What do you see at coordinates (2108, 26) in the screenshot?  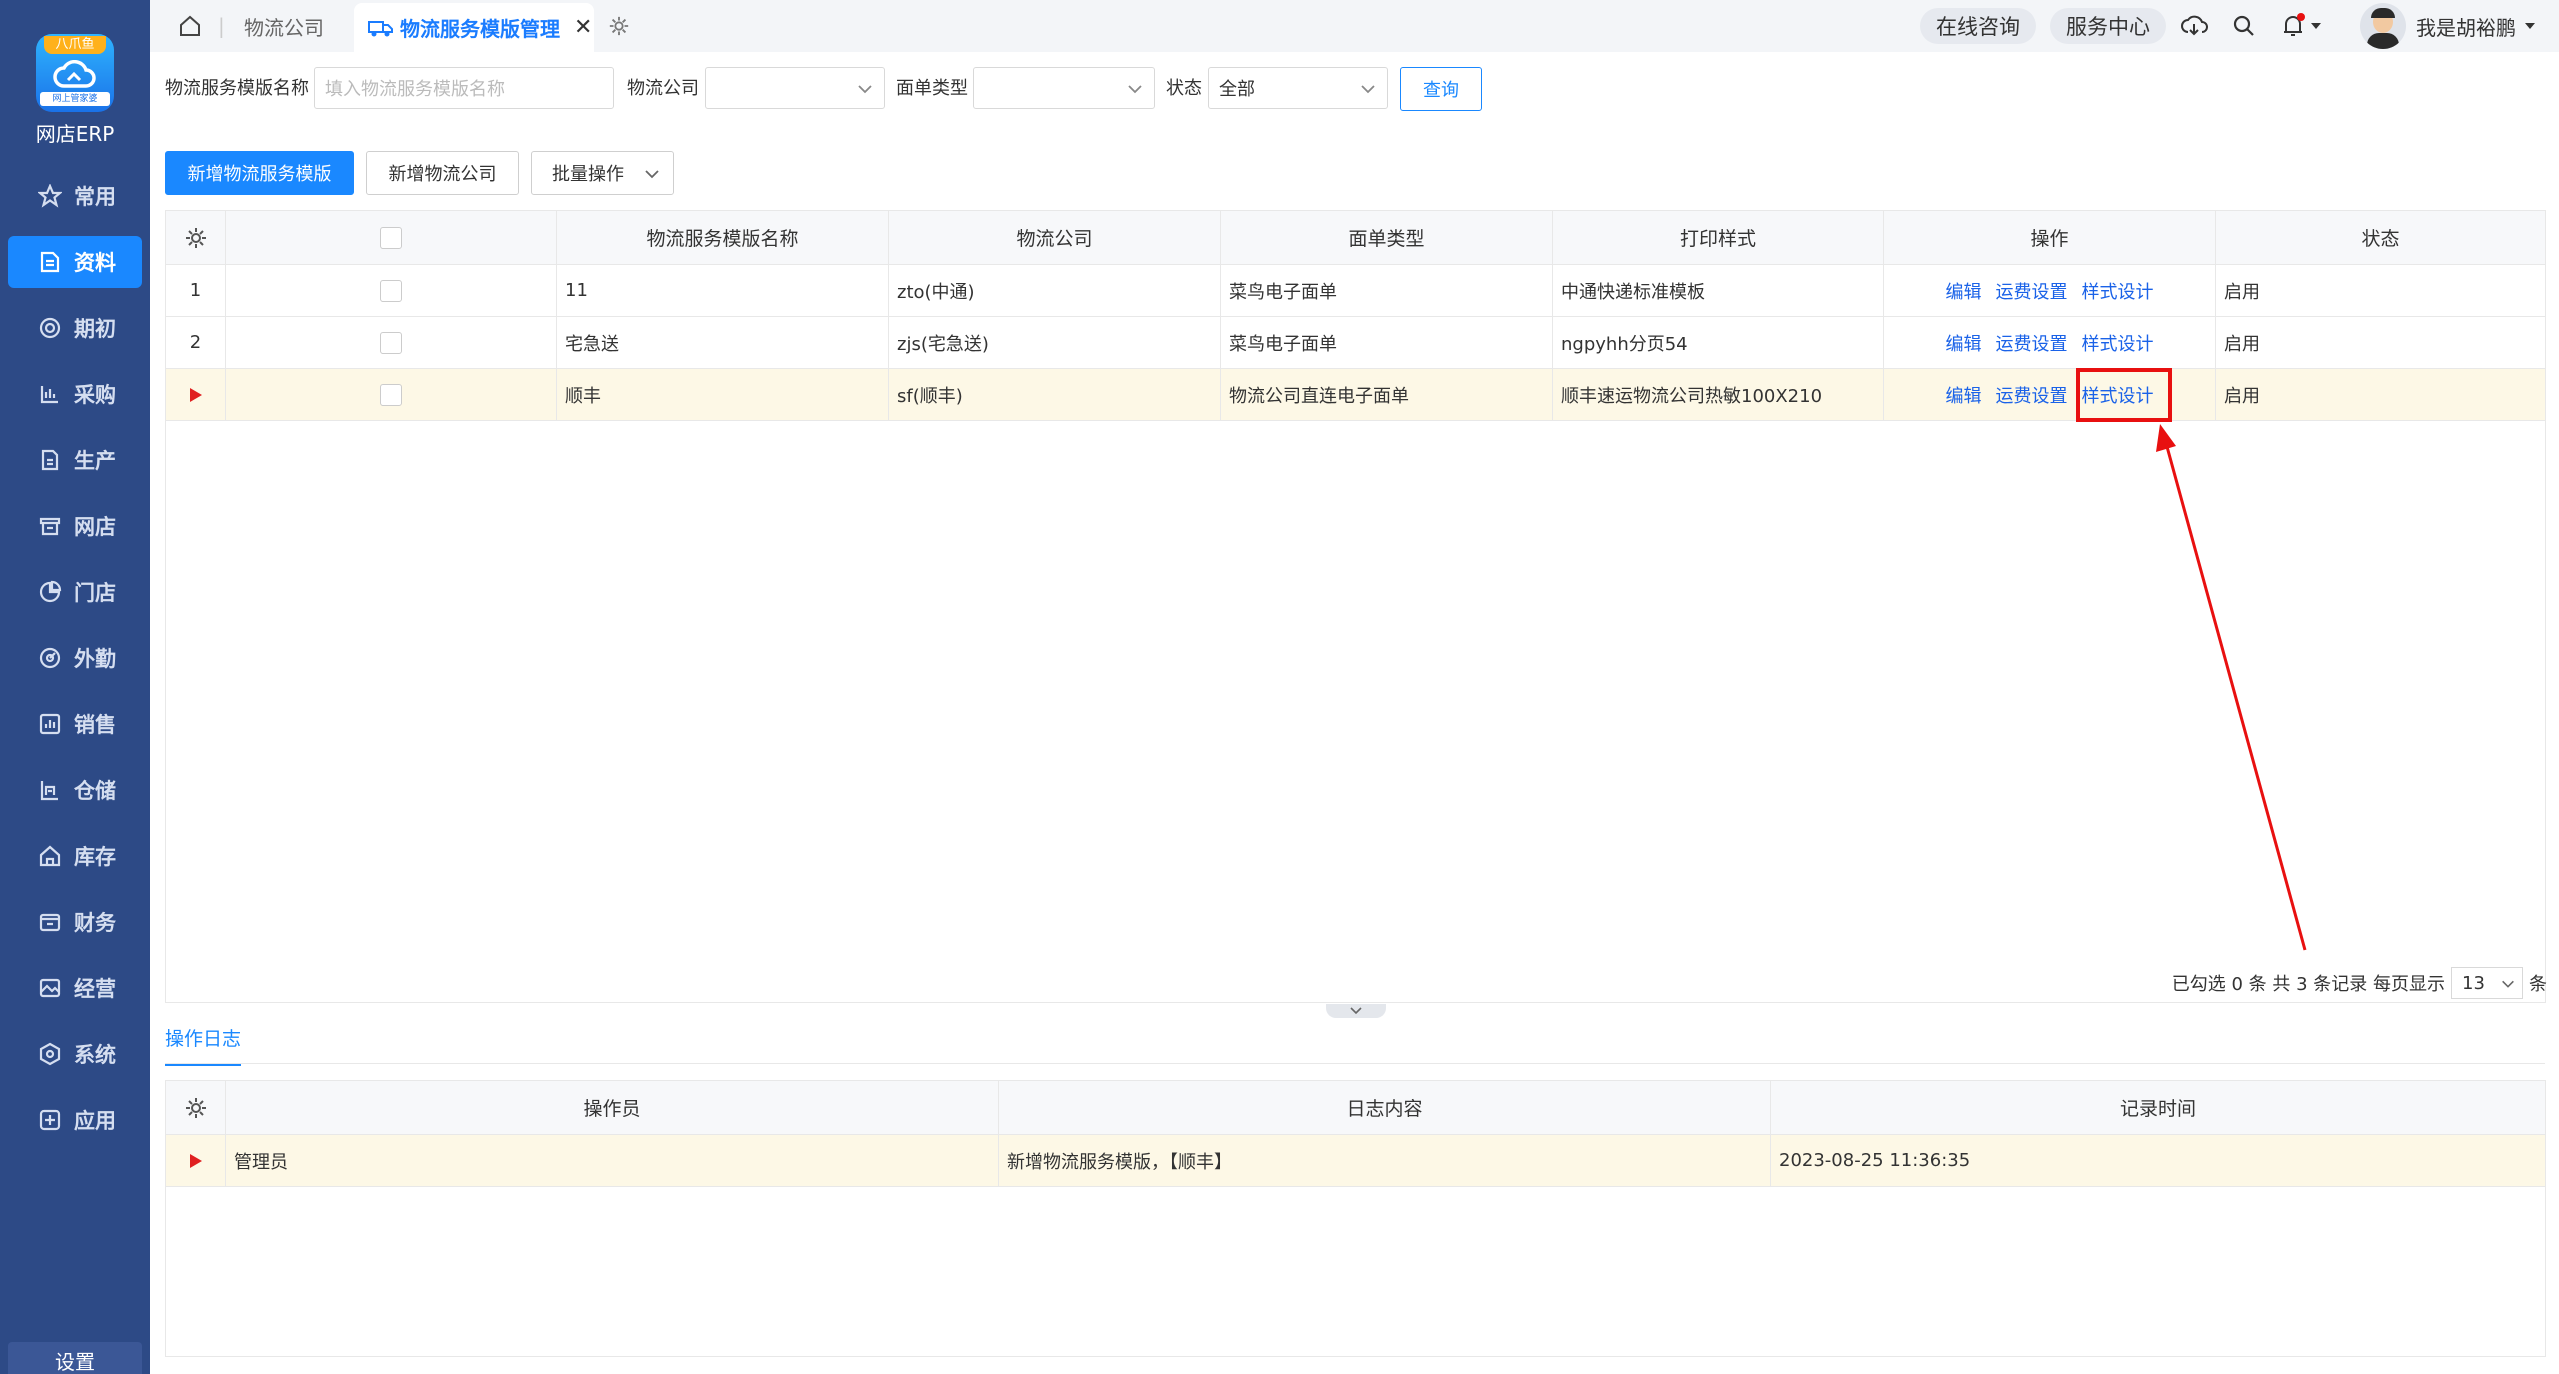 I see `service-center-button: 服务中心` at bounding box center [2108, 26].